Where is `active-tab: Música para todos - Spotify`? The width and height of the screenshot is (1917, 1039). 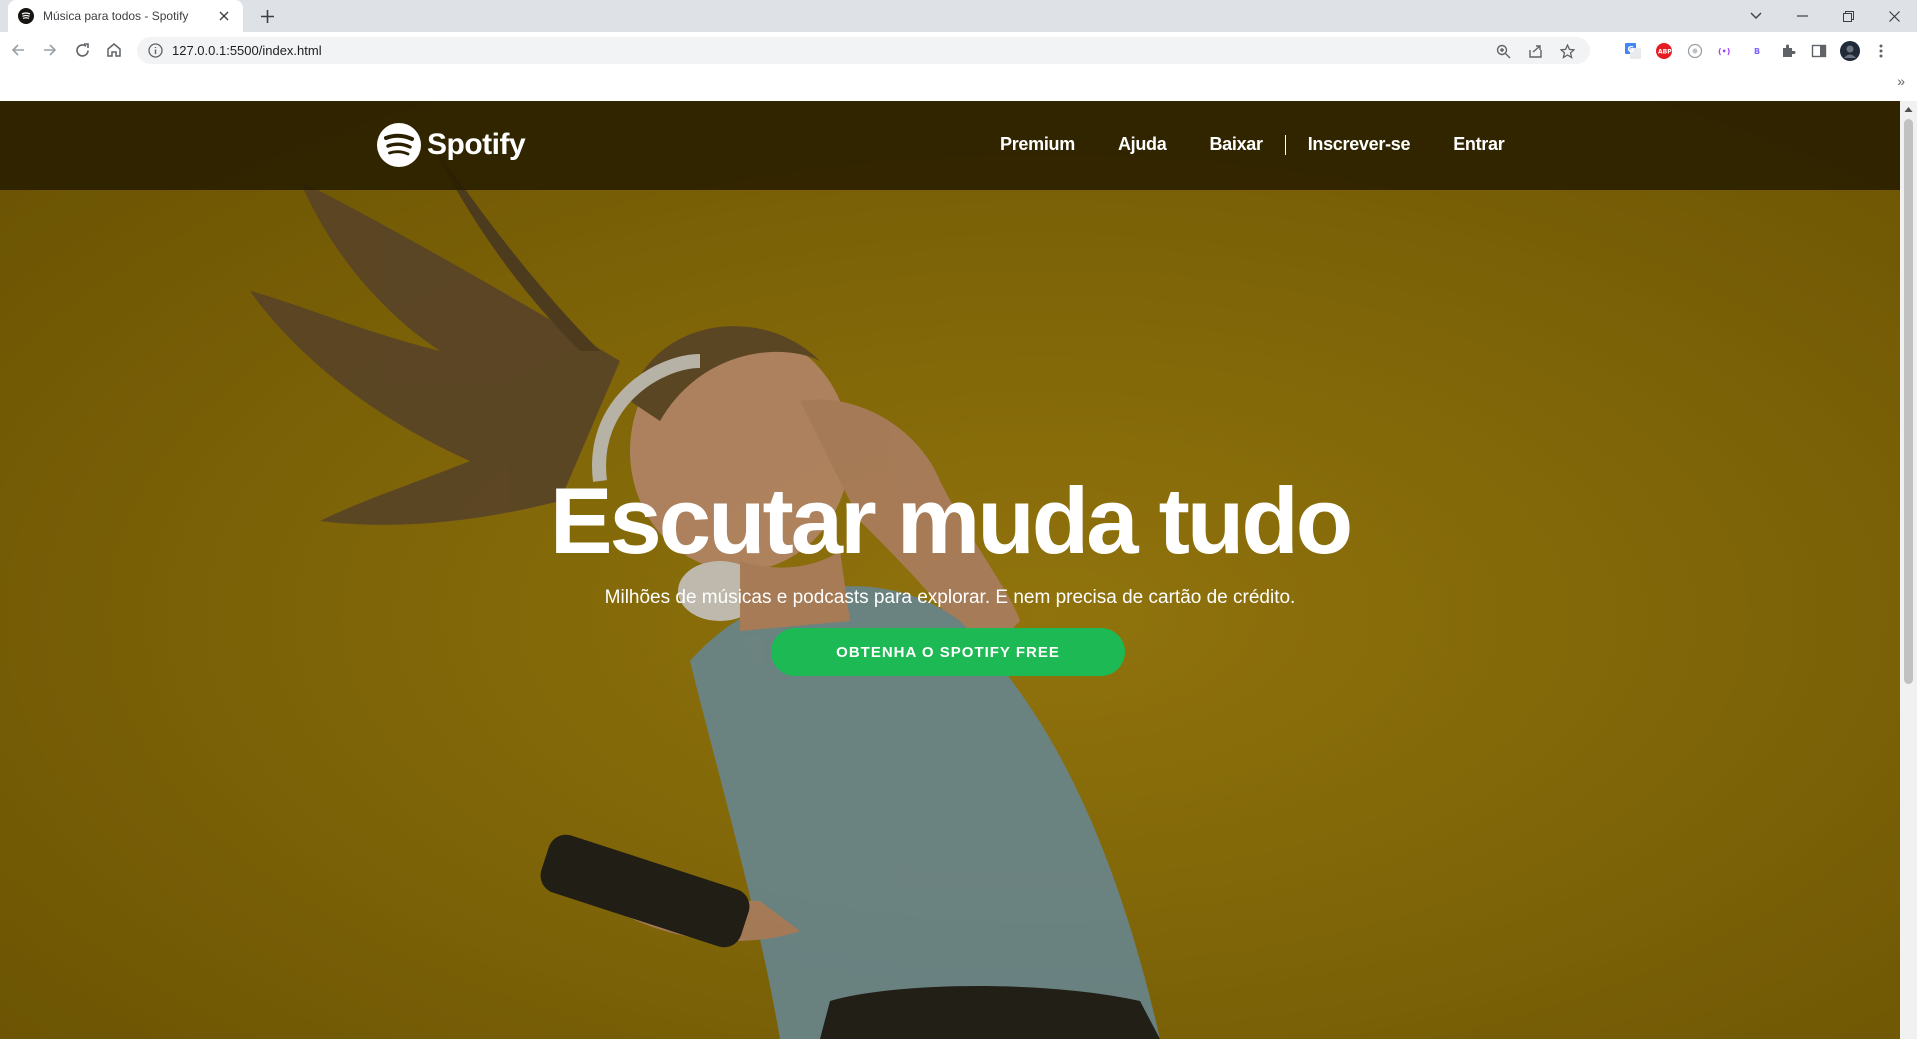
active-tab: Música para todos - Spotify is located at coordinates (125, 16).